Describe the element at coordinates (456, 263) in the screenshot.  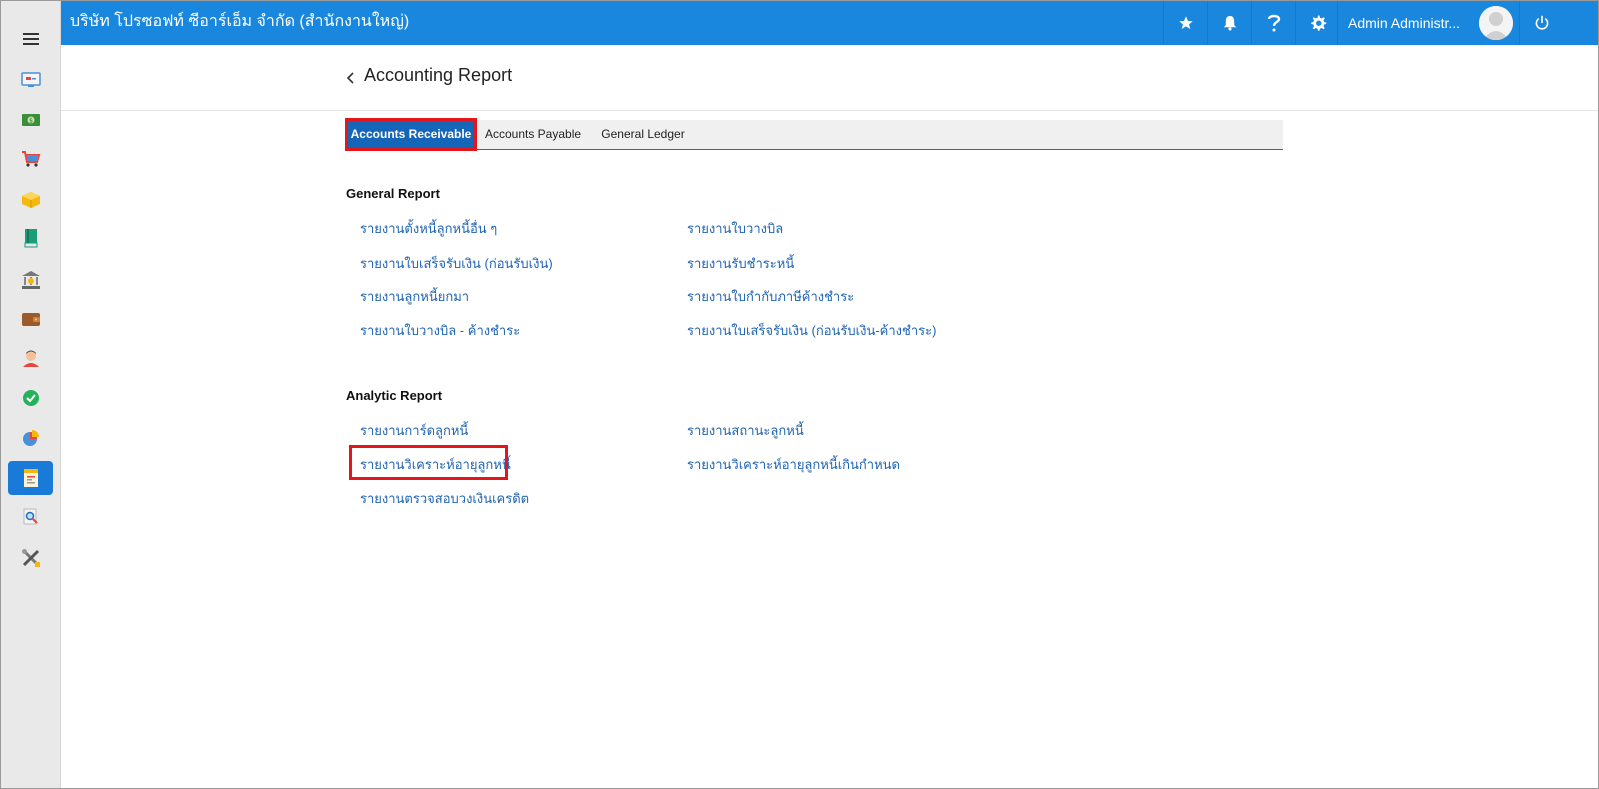
I see `report-link: รายงานใบเสร็จรับเงิน (ก่อนรับเงิน)` at that location.